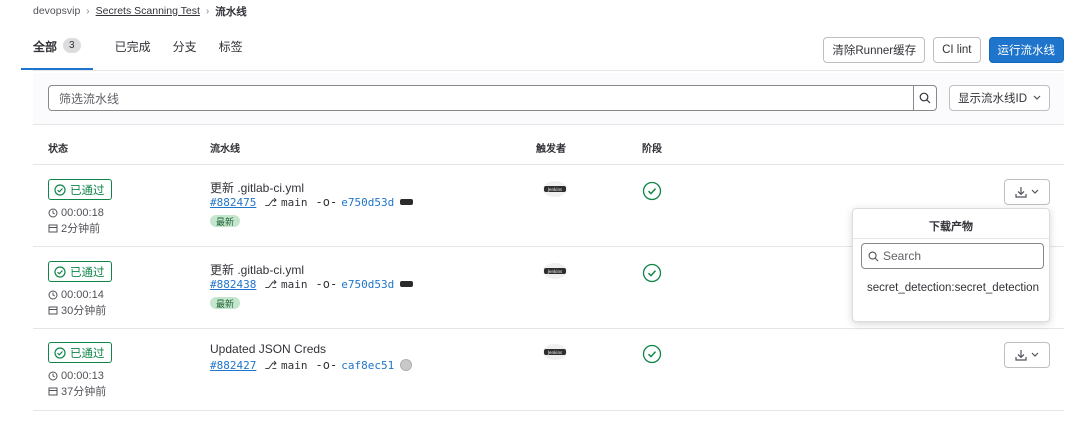 The height and width of the screenshot is (433, 1080). Describe the element at coordinates (233, 284) in the screenshot. I see `pipeline-id-link: #882438` at that location.